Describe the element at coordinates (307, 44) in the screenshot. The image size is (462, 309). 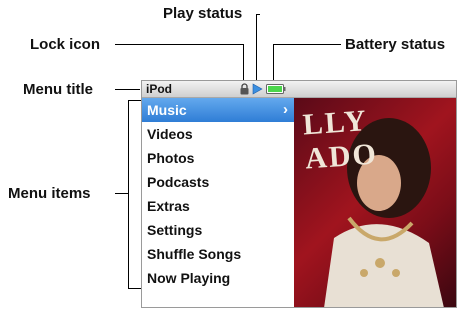
I see `battery-line-h` at that location.